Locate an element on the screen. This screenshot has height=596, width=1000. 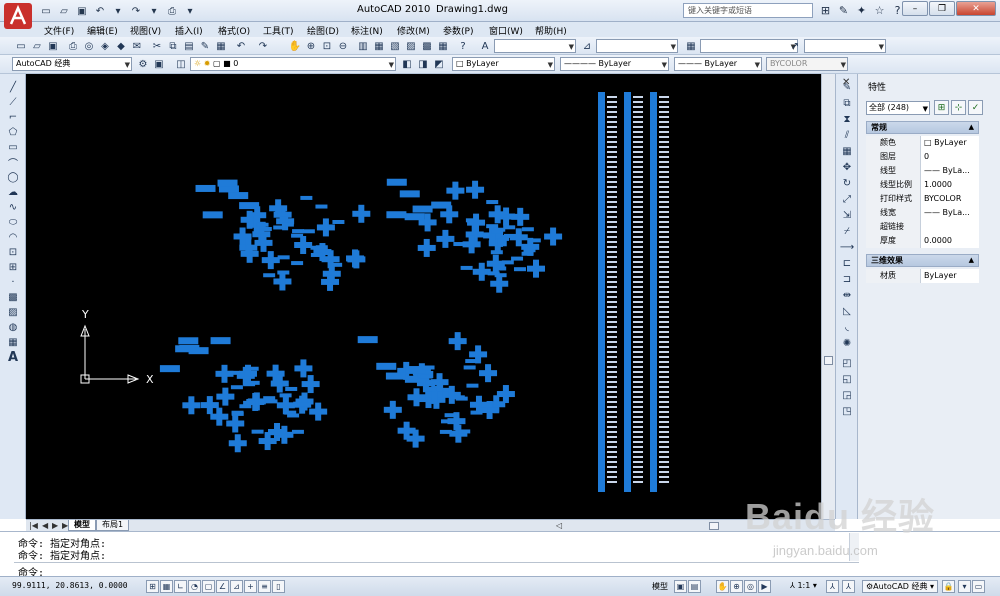
vertical-scrollbar is located at coordinates (828, 296).